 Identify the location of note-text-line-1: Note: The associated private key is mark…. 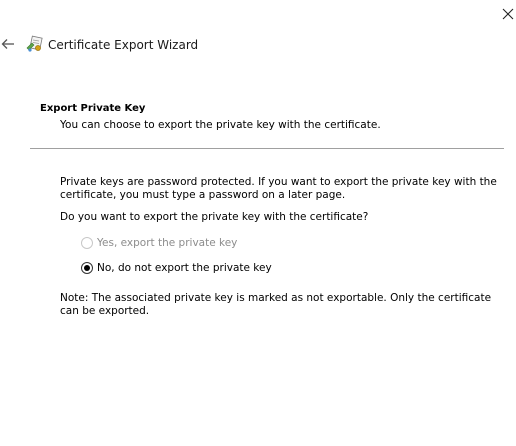
(276, 298).